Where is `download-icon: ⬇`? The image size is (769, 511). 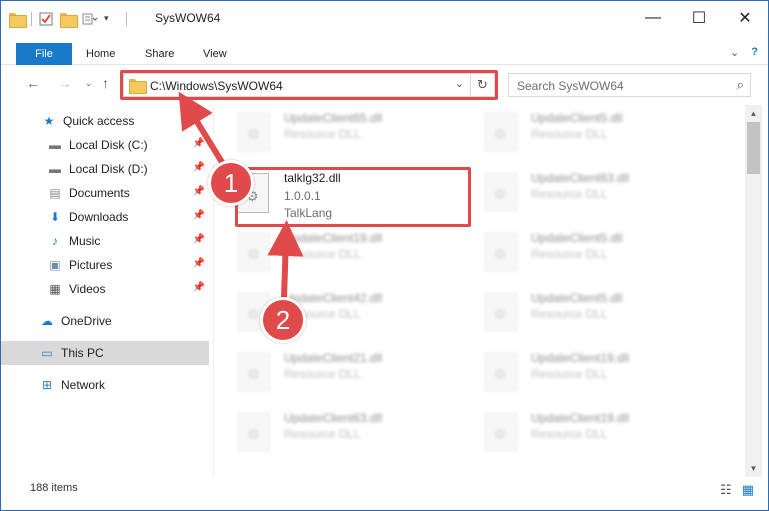 download-icon: ⬇ is located at coordinates (55, 217).